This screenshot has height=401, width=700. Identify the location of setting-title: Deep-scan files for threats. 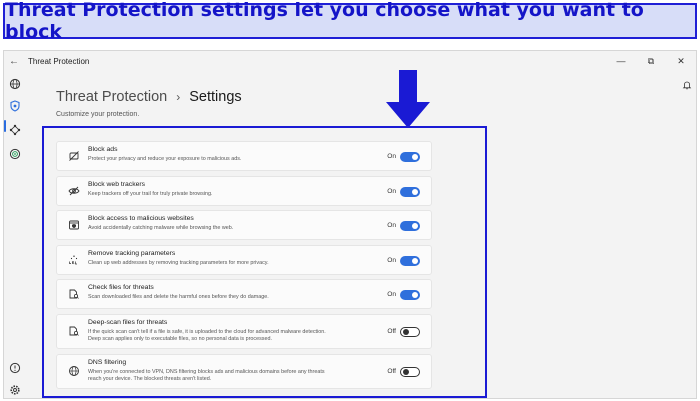
(128, 322).